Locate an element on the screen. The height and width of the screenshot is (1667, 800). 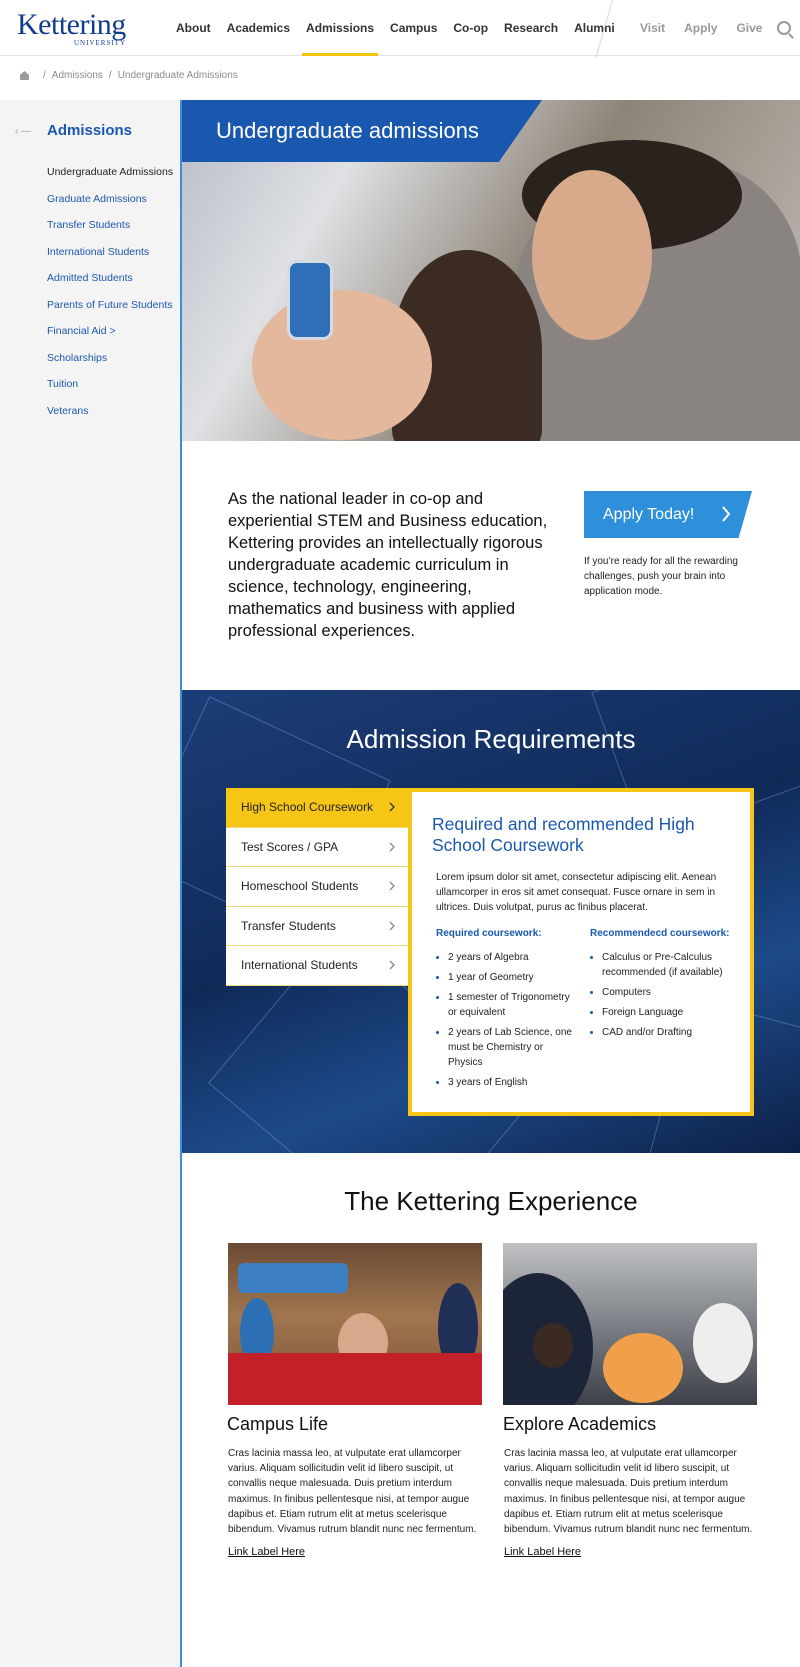
search-icon is located at coordinates (784, 28).